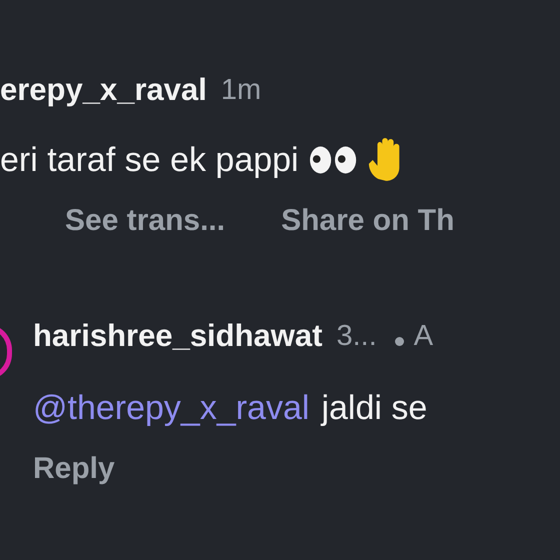  Describe the element at coordinates (399, 341) in the screenshot. I see `separator-dot` at that location.